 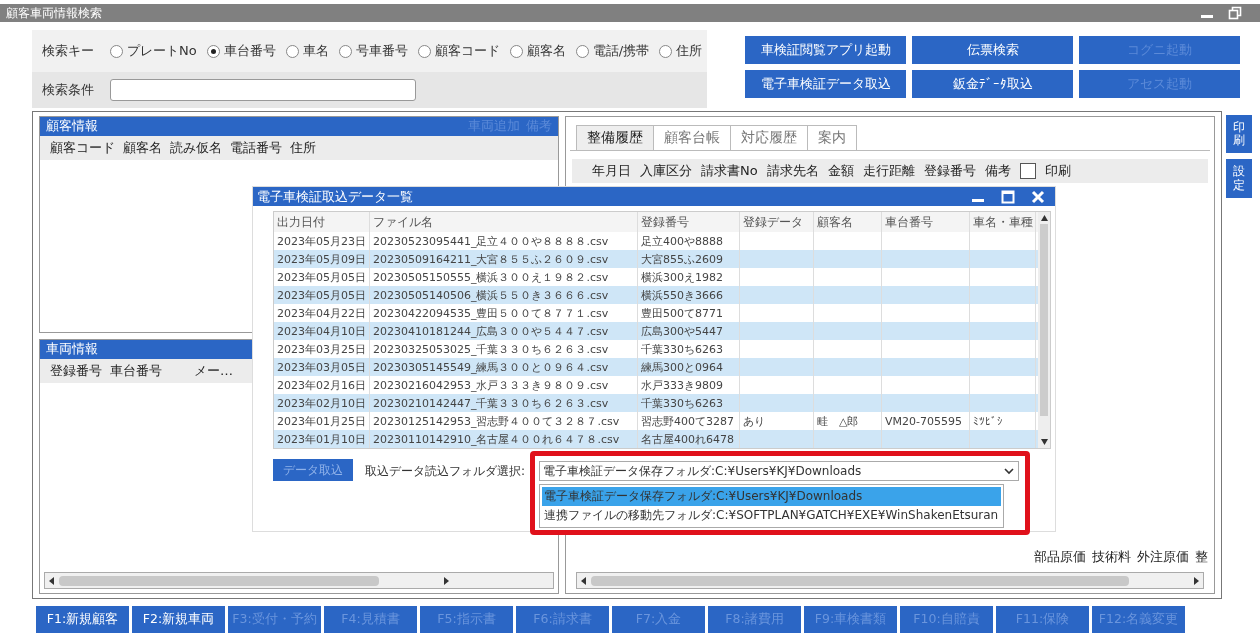 I want to click on column-header: 入庫区分, so click(x=666, y=171).